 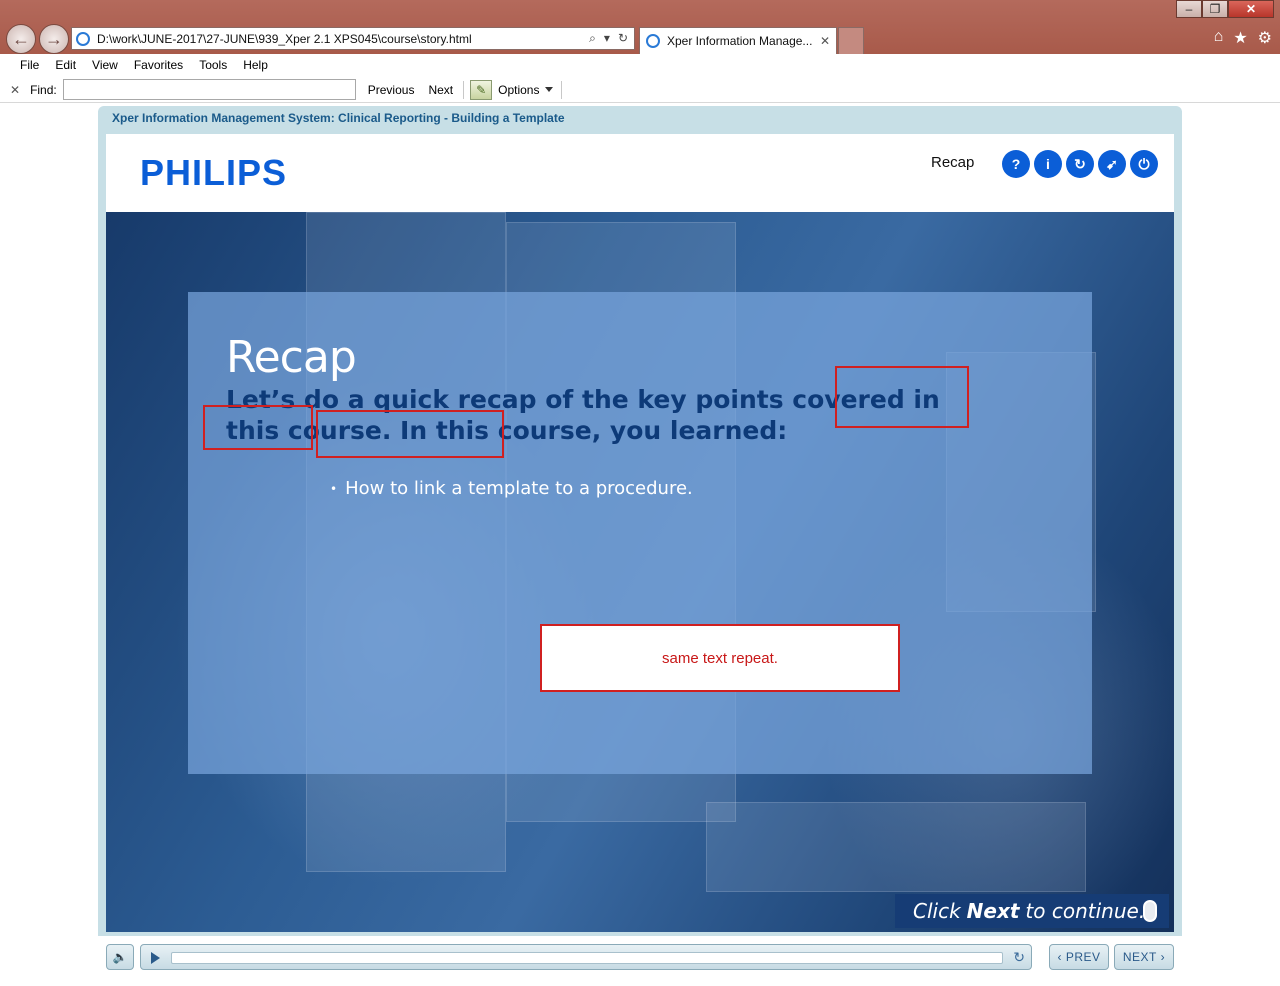 I want to click on browser-tab: Xper Information Manage... ✕, so click(x=738, y=40).